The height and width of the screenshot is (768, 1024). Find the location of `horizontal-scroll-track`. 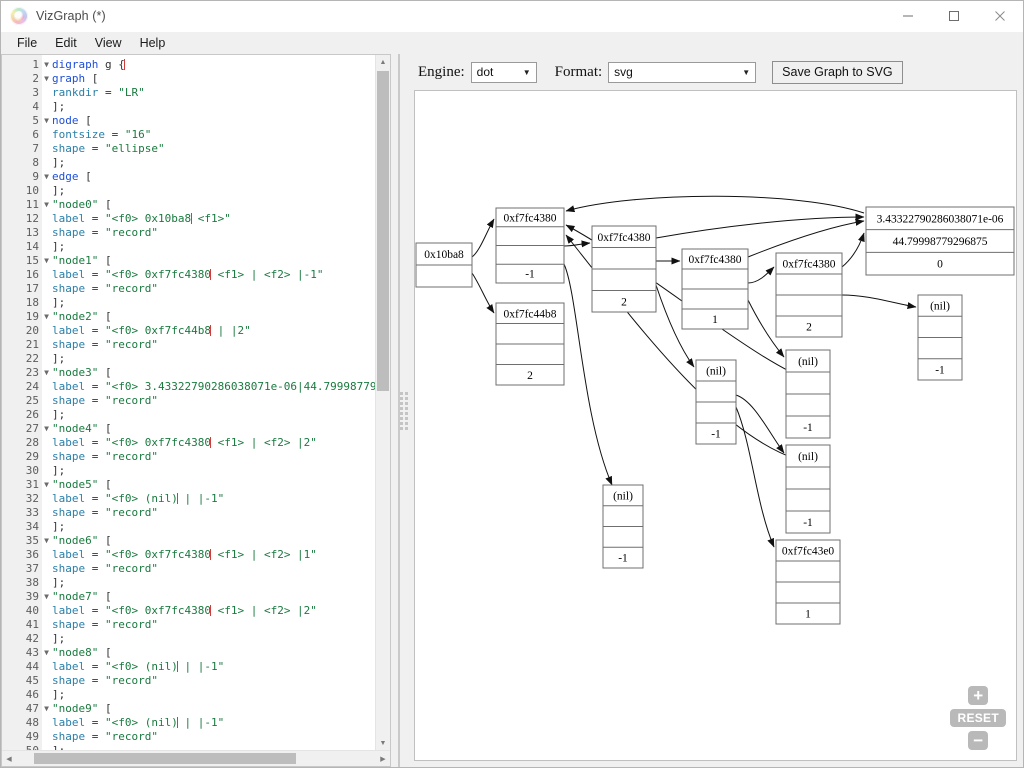

horizontal-scroll-track is located at coordinates (196, 758).